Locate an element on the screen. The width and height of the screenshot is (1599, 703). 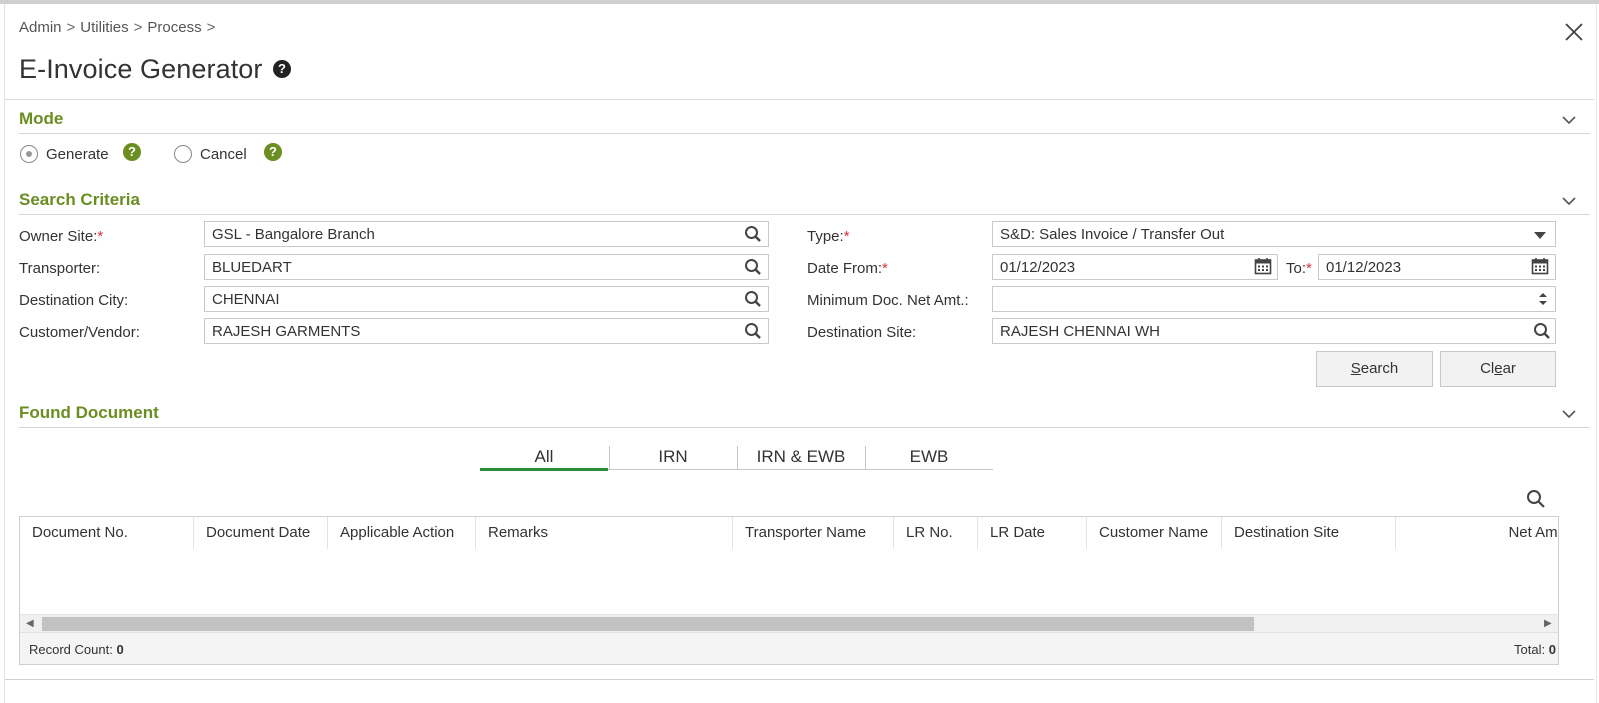
type-select: S&D: Sales Invoice / Transfer Out is located at coordinates (1274, 234).